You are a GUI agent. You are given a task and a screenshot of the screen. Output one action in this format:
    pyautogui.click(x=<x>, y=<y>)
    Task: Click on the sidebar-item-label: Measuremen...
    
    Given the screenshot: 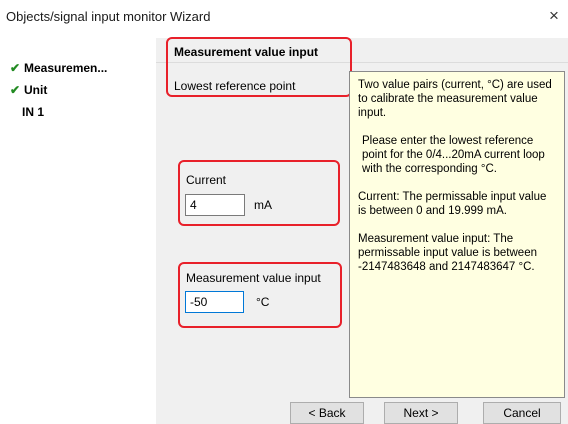 What is the action you would take?
    pyautogui.click(x=66, y=68)
    